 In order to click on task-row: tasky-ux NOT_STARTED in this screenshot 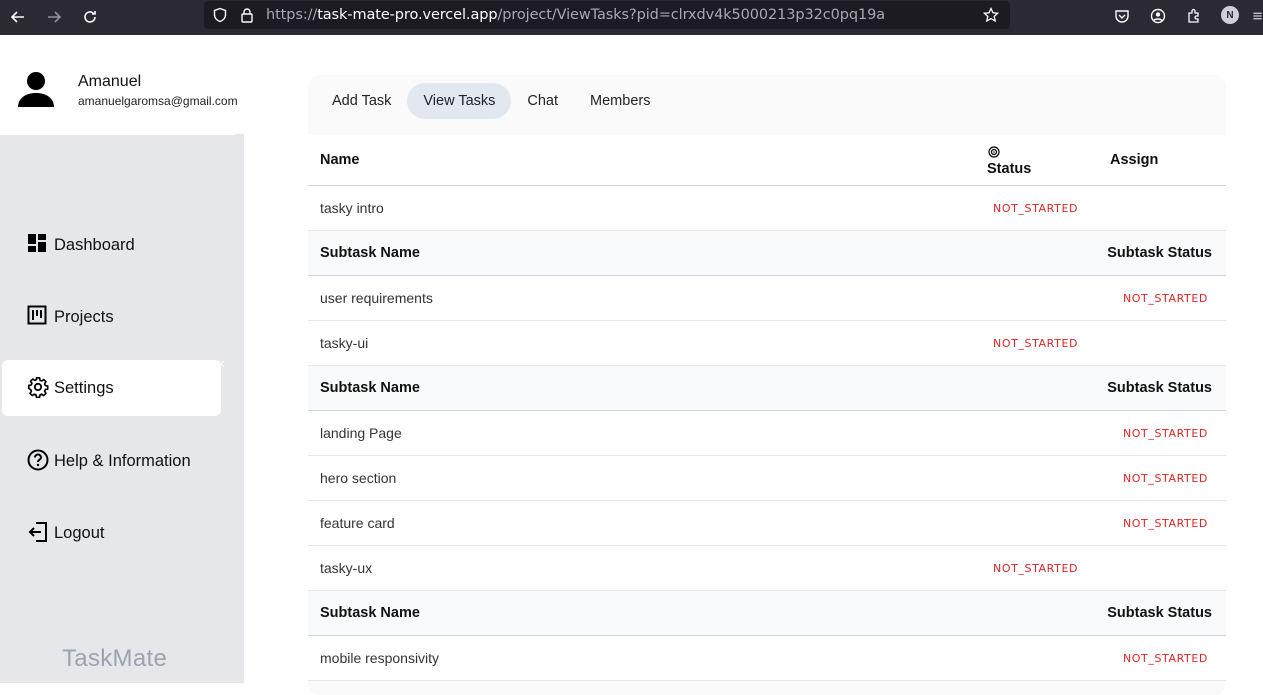, I will do `click(767, 568)`.